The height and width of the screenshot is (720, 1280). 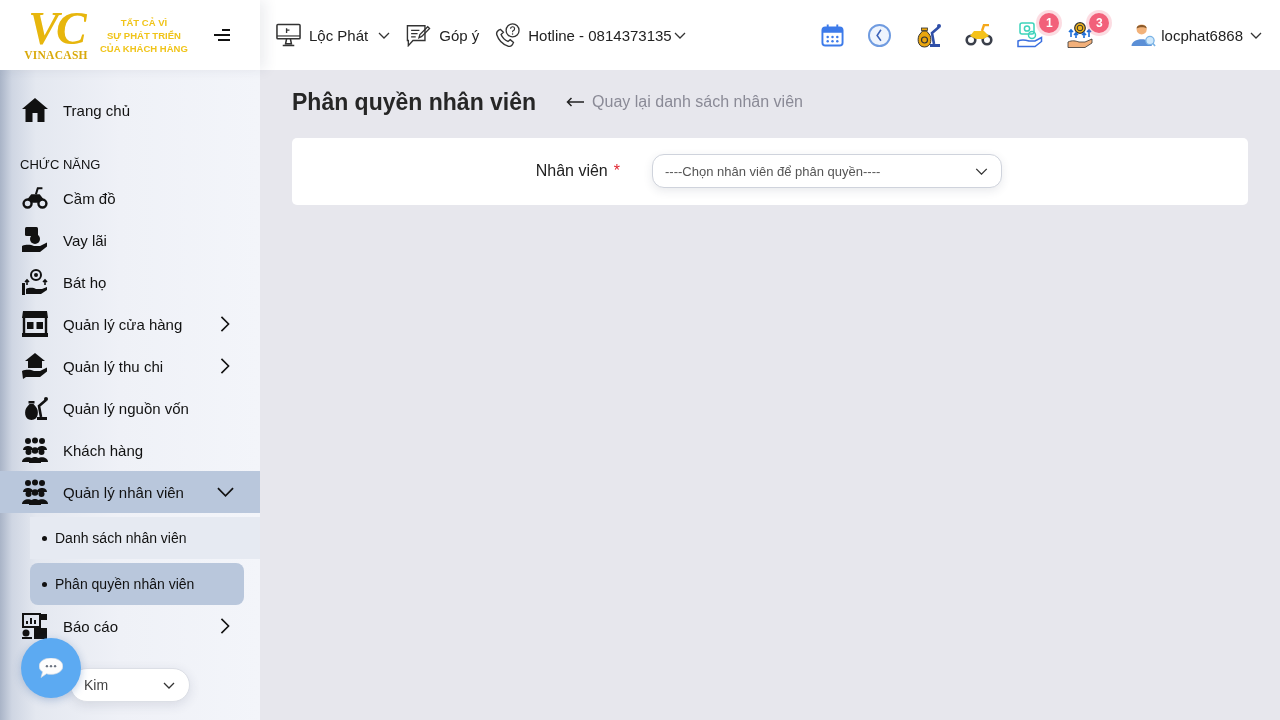 What do you see at coordinates (130, 408) in the screenshot?
I see `sidebar-item: Quản lý nguồn vốn` at bounding box center [130, 408].